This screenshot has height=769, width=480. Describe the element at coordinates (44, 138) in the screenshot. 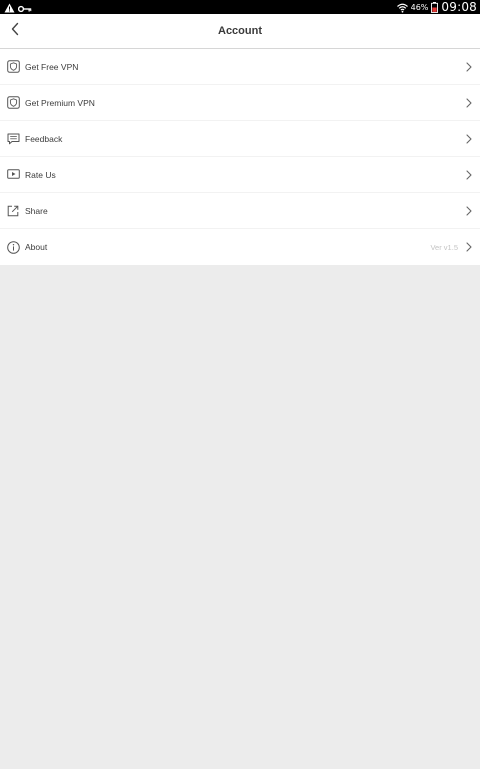

I see `menu-item-label: Feedback` at that location.